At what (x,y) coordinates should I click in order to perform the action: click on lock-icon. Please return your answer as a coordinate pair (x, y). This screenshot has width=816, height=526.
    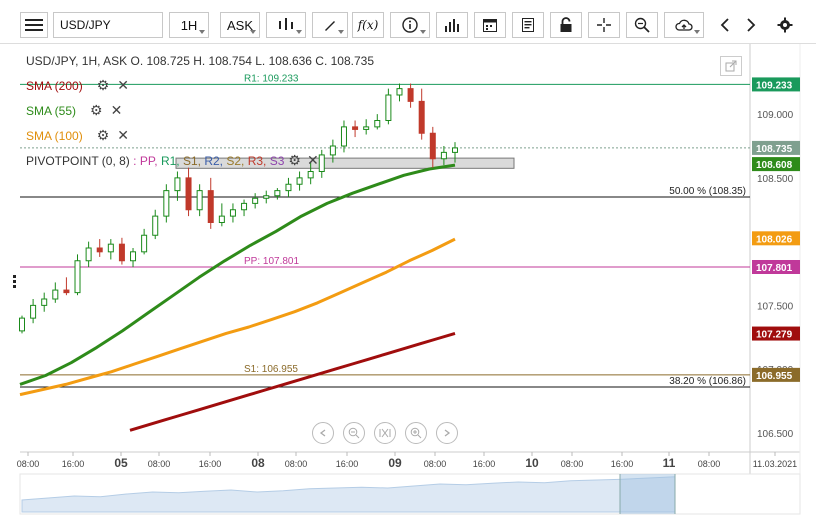
    Looking at the image, I should click on (566, 24).